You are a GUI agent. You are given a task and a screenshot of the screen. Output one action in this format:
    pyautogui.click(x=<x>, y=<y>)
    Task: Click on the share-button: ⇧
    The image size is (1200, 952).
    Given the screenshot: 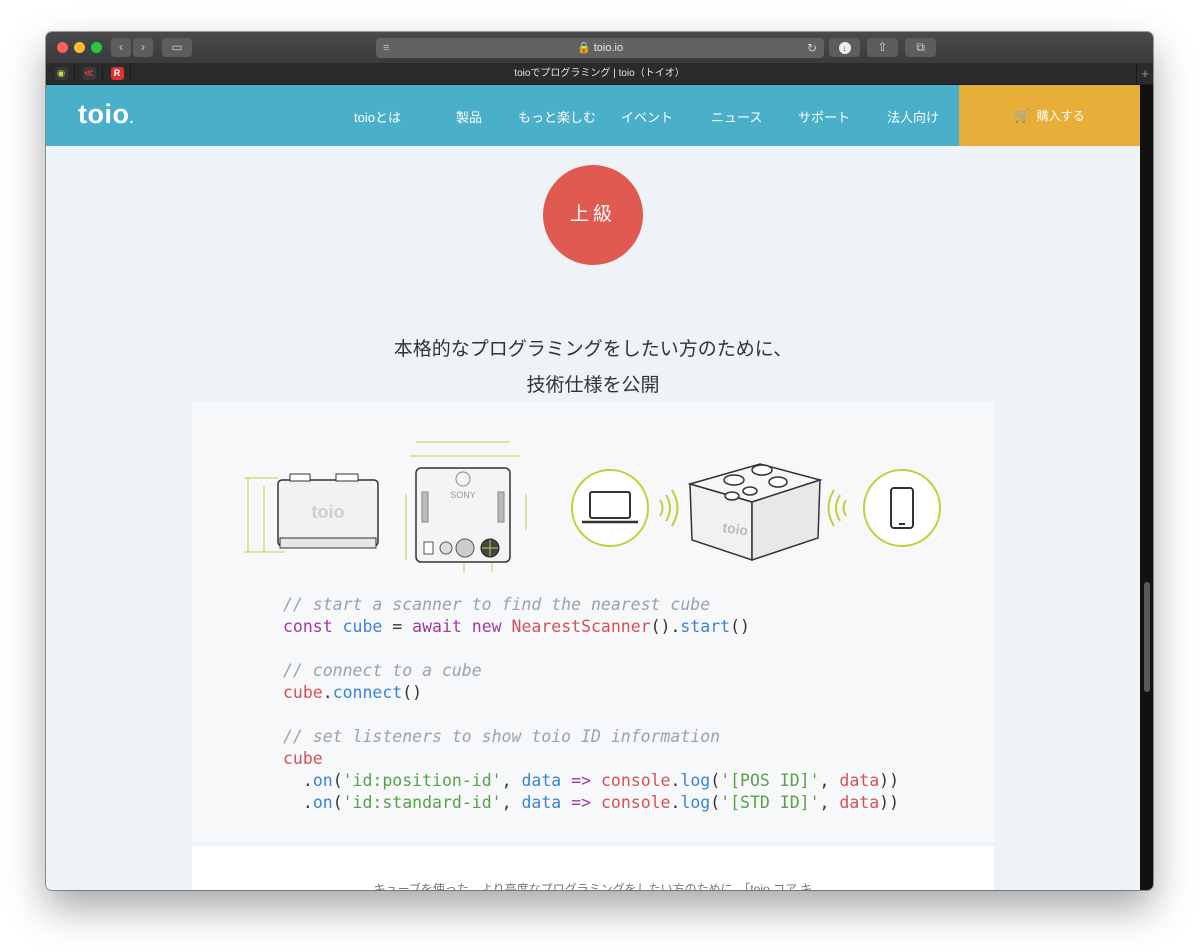 What is the action you would take?
    pyautogui.click(x=882, y=47)
    